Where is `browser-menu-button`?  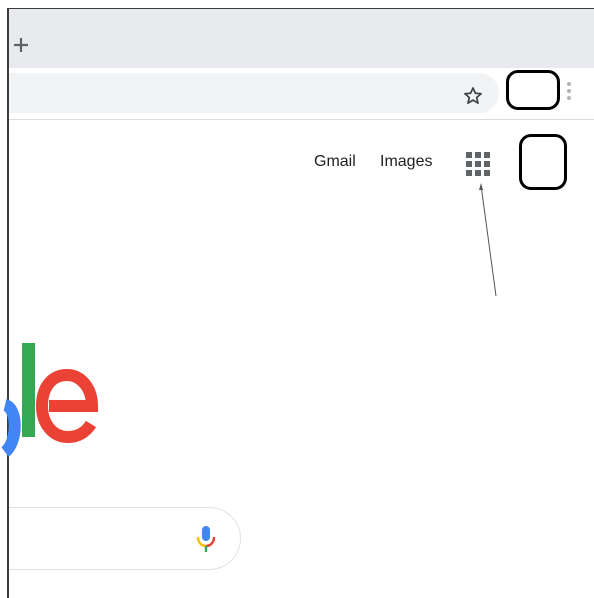 browser-menu-button is located at coordinates (569, 93).